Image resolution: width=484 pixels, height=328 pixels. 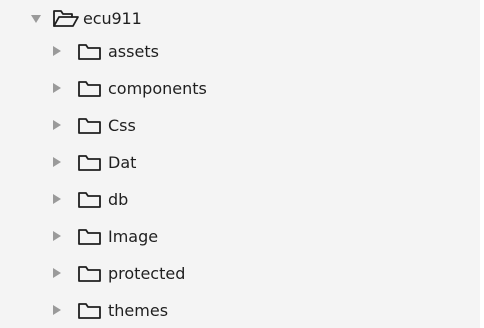 I want to click on tree-item-label: assets, so click(x=133, y=51).